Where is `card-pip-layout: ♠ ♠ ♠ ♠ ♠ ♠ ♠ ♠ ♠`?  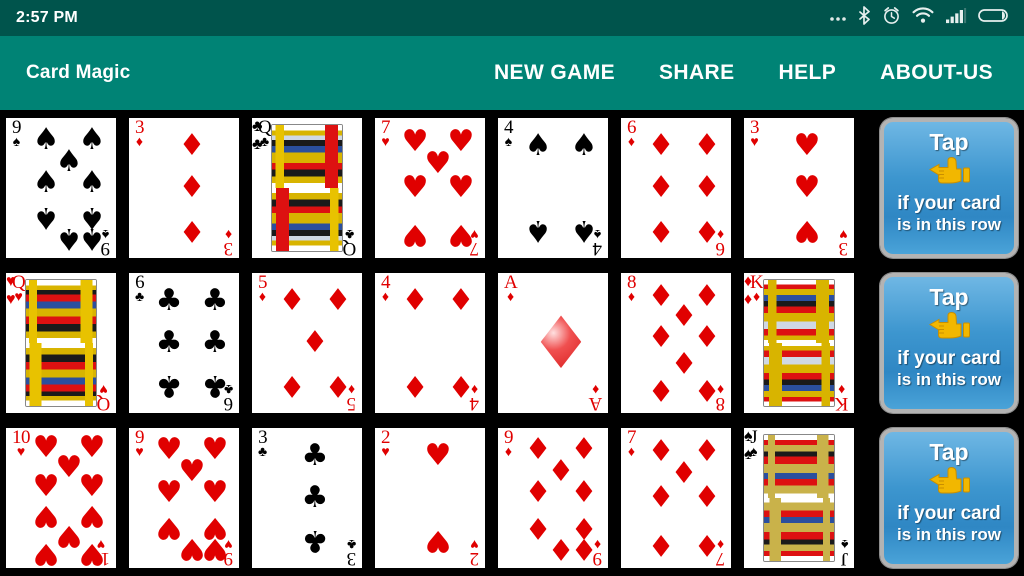
card-pip-layout: ♠ ♠ ♠ ♠ ♠ ♠ ♠ ♠ ♠ is located at coordinates (69, 189).